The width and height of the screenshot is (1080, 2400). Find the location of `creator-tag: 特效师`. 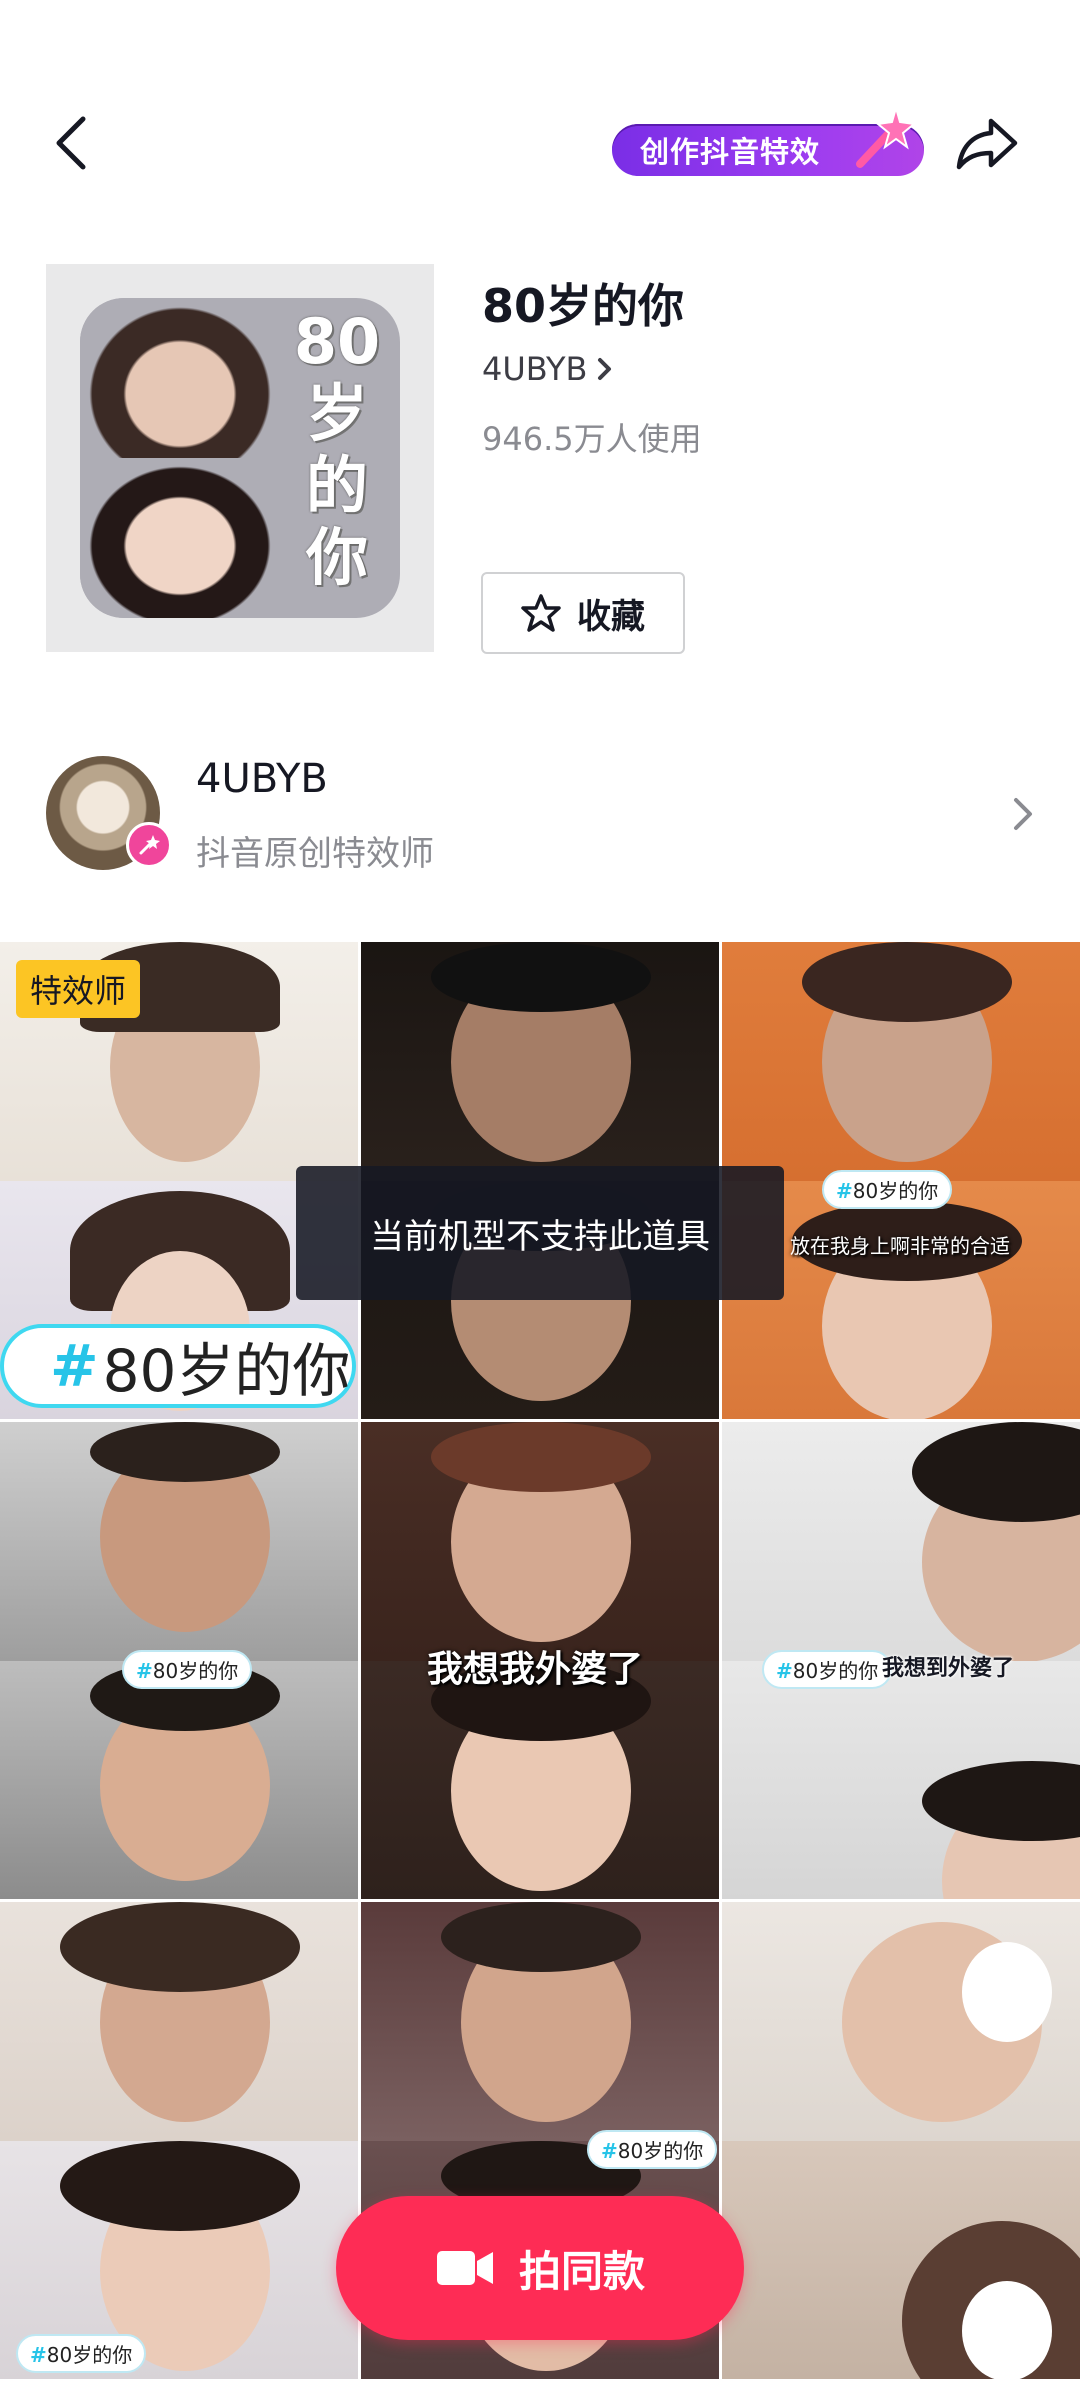

creator-tag: 特效师 is located at coordinates (78, 989).